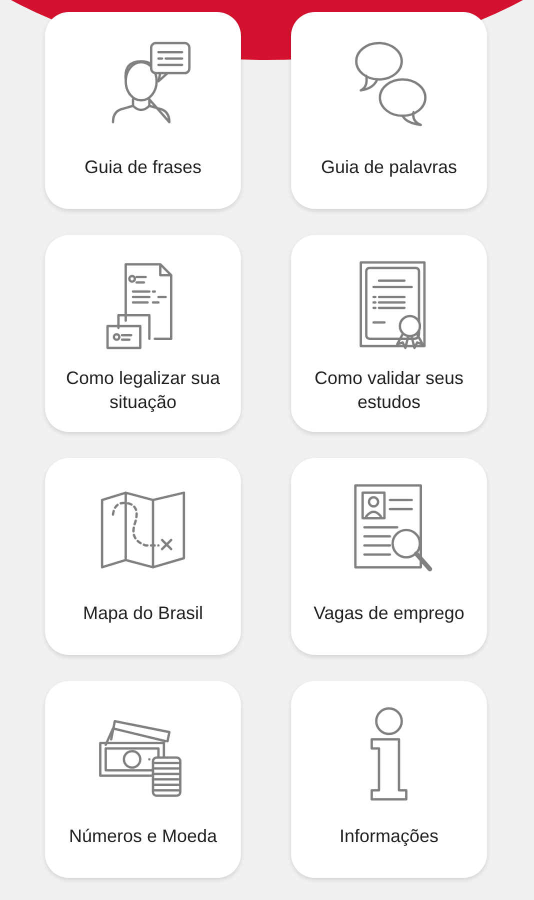 The width and height of the screenshot is (534, 900). What do you see at coordinates (389, 333) in the screenshot?
I see `menu-card: Como validar seus estudos` at bounding box center [389, 333].